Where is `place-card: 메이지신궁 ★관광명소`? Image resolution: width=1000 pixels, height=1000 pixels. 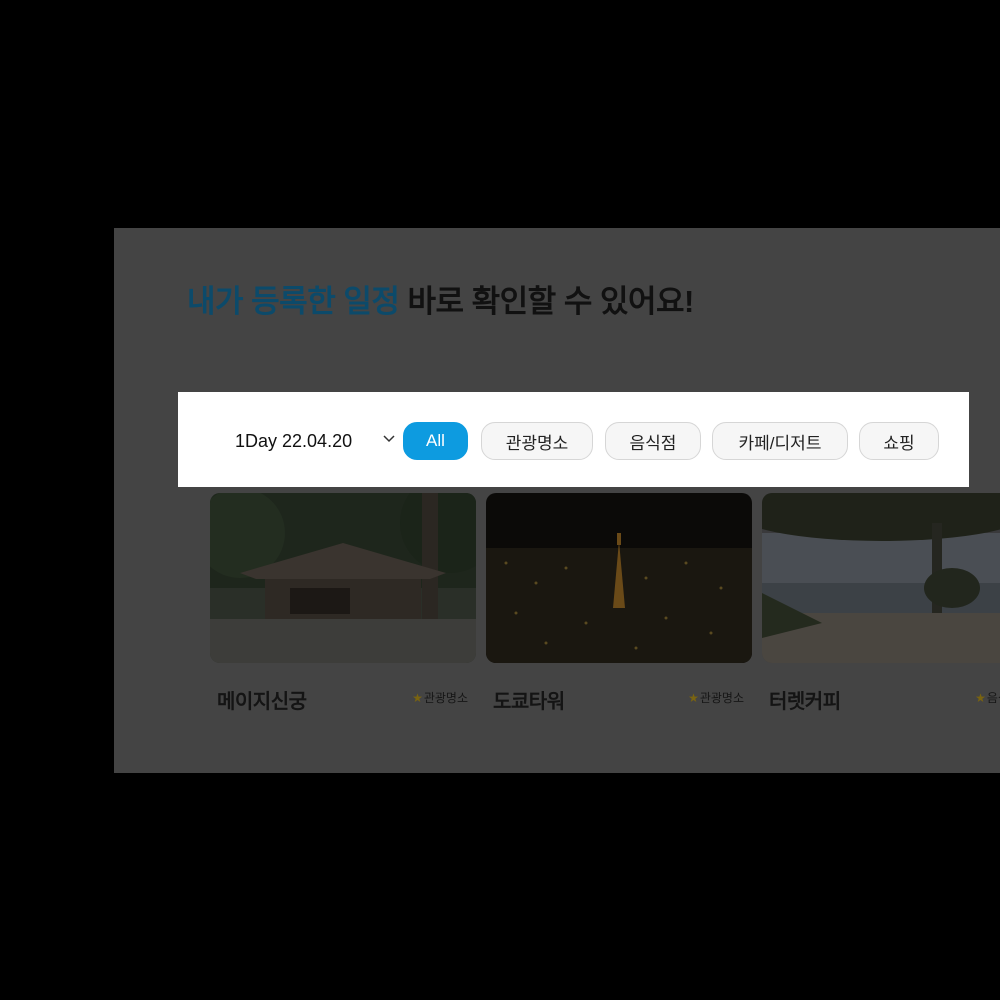 place-card: 메이지신궁 ★관광명소 is located at coordinates (343, 603).